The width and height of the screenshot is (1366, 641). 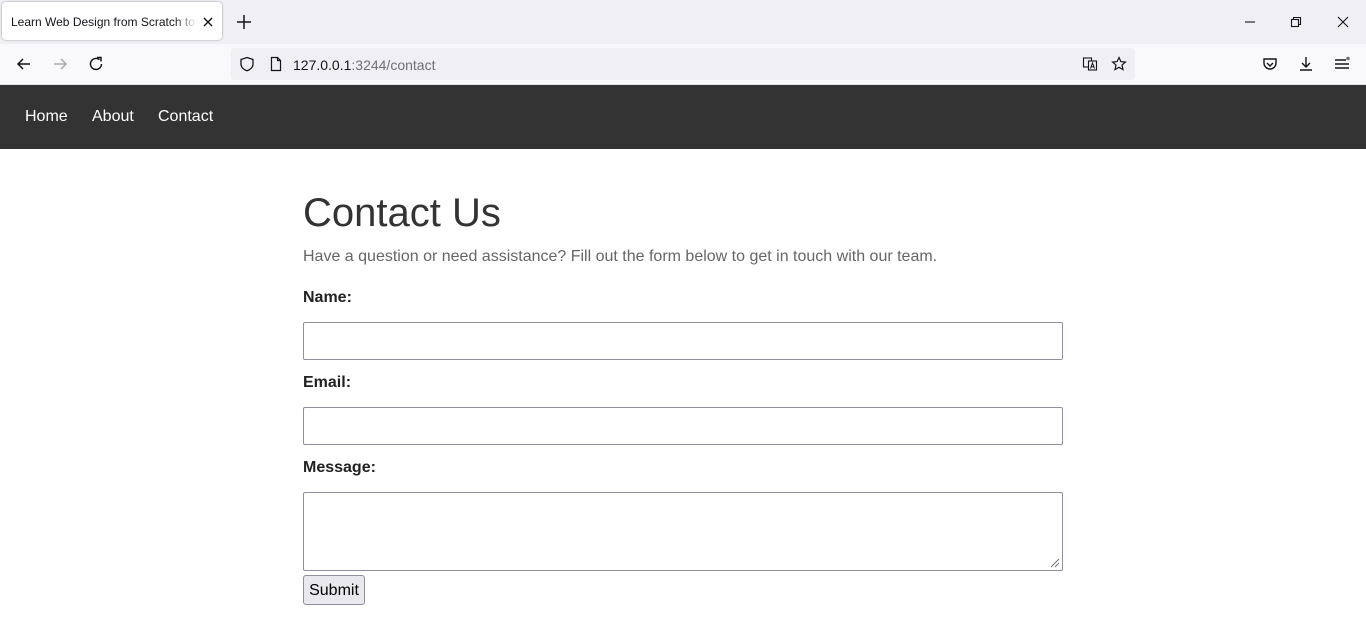 What do you see at coordinates (244, 22) in the screenshot?
I see `new-tab-icon` at bounding box center [244, 22].